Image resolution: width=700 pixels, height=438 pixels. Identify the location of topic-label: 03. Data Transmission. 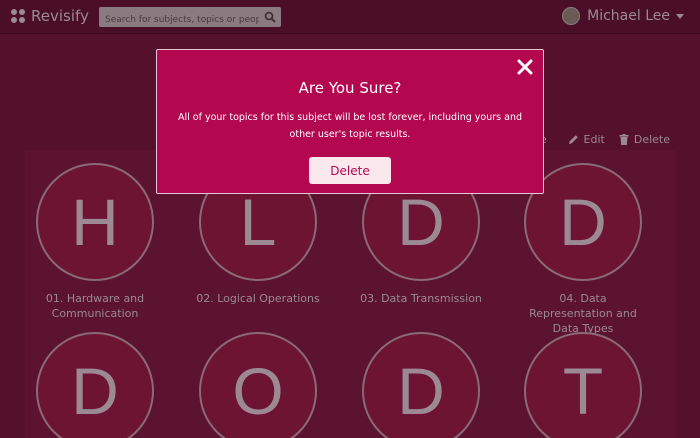
(421, 298).